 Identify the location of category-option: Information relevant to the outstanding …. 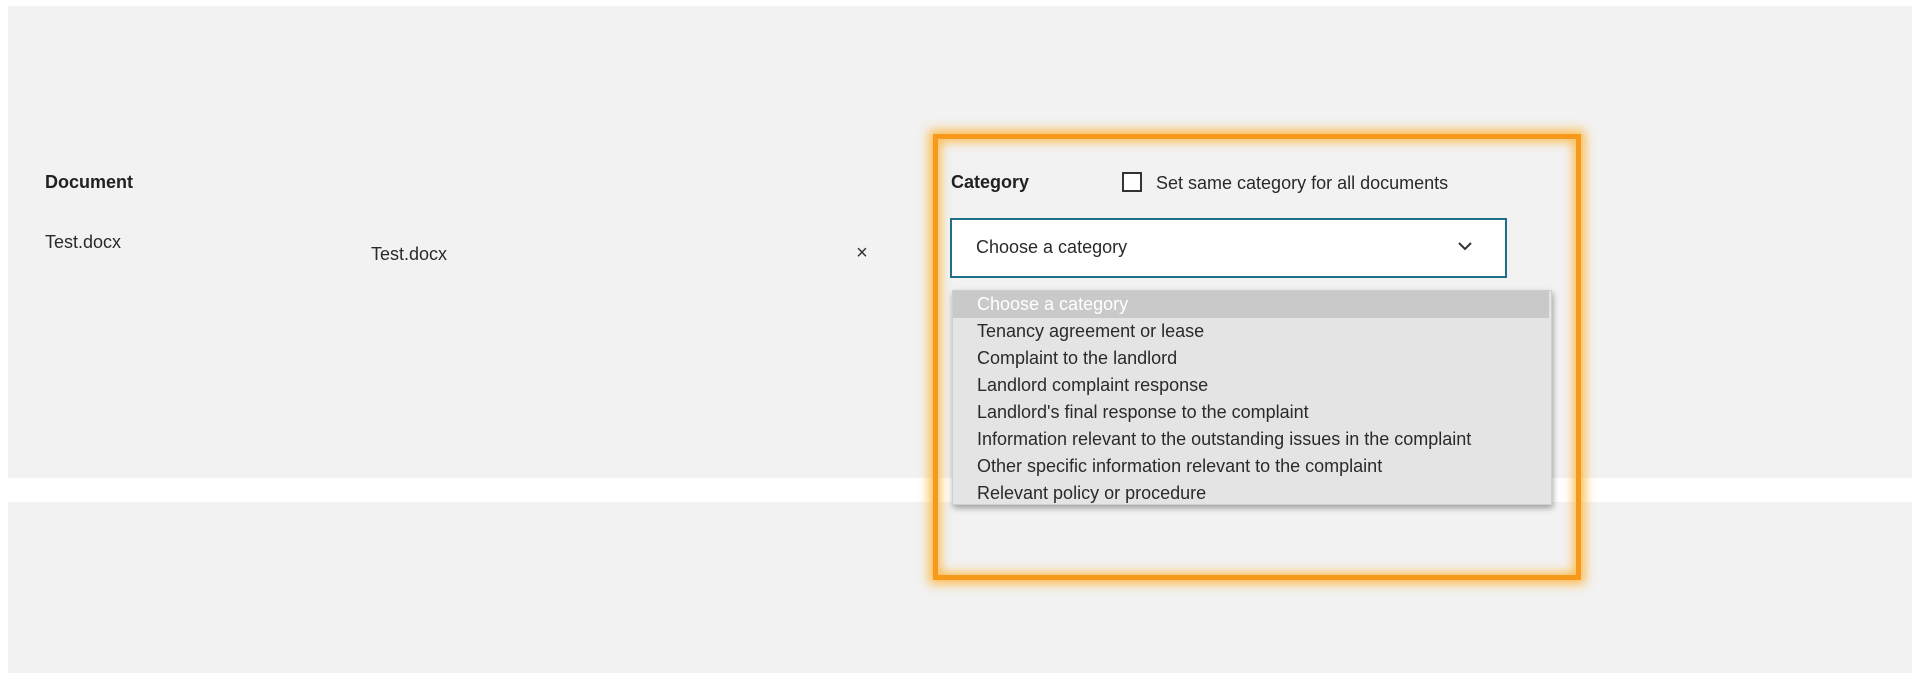
(1252, 439).